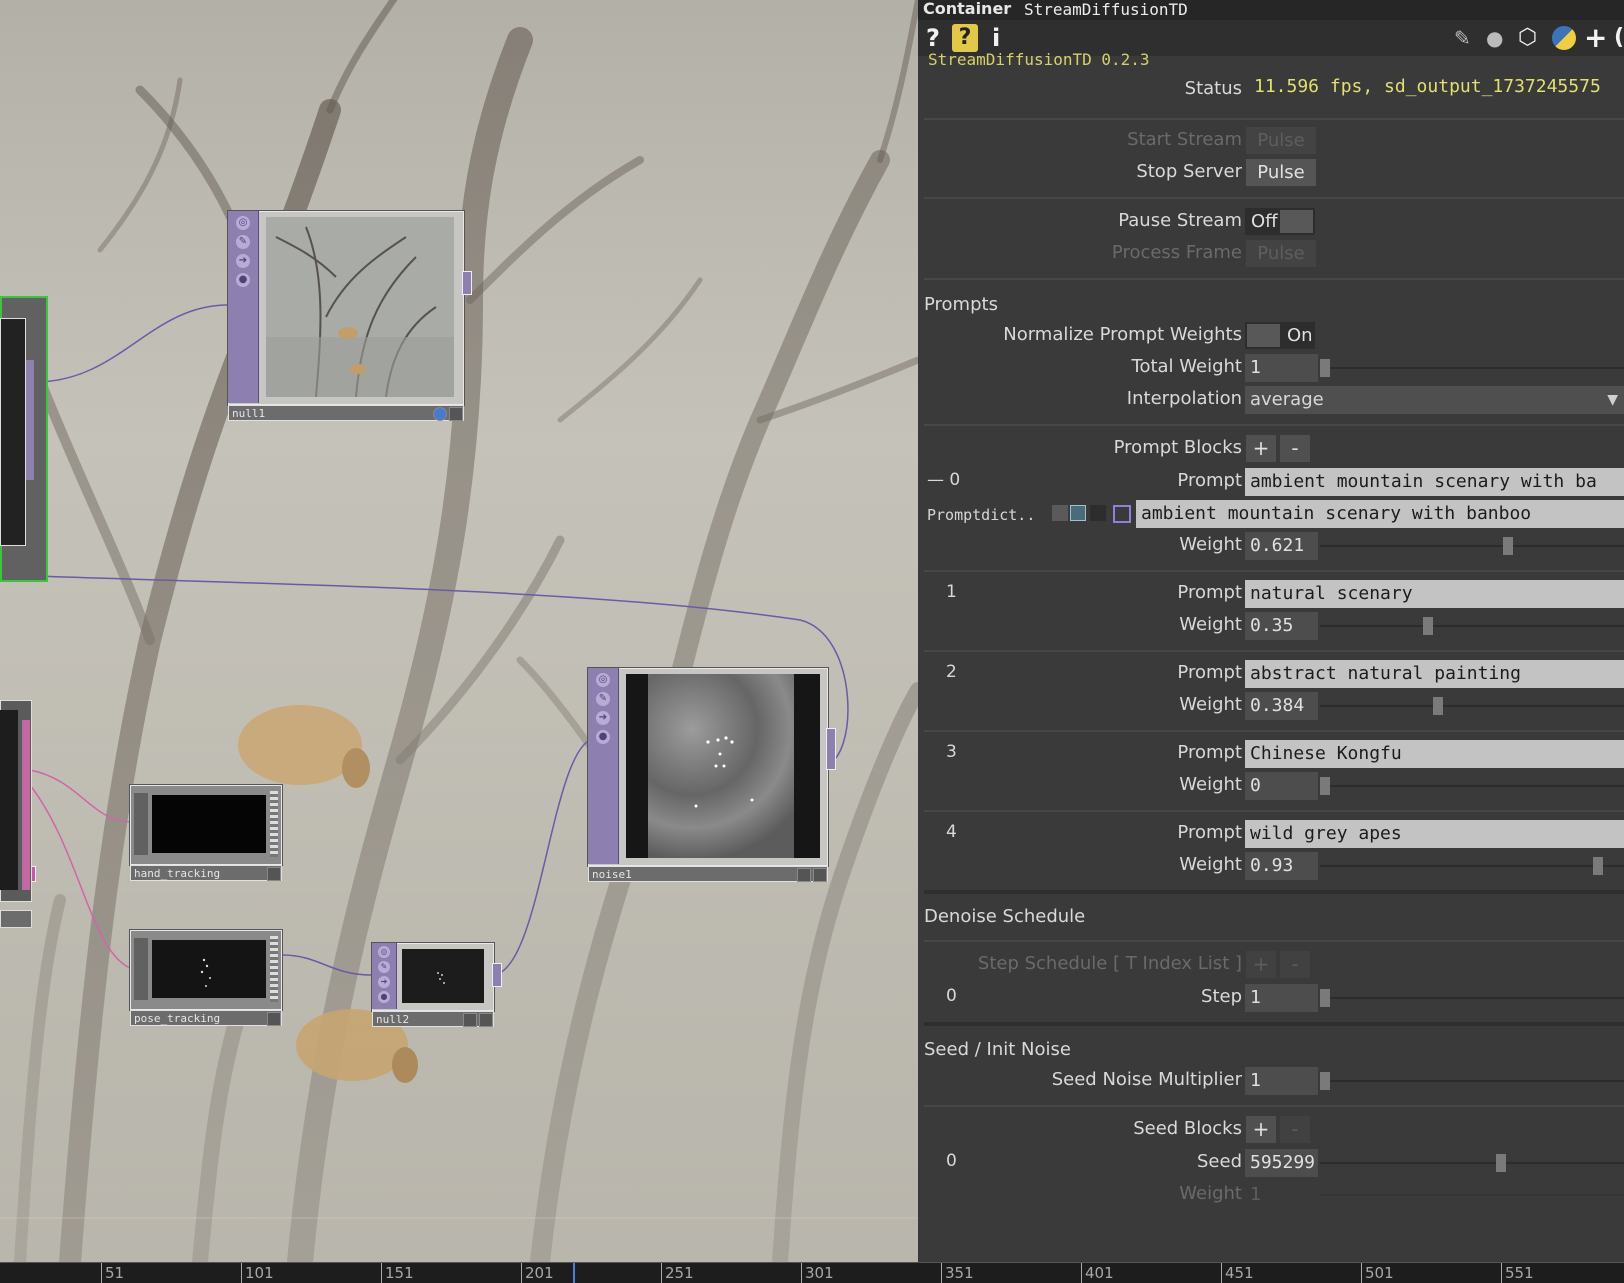  Describe the element at coordinates (1106, 9) in the screenshot. I see `op-name-field: StreamDiffusionTD` at that location.